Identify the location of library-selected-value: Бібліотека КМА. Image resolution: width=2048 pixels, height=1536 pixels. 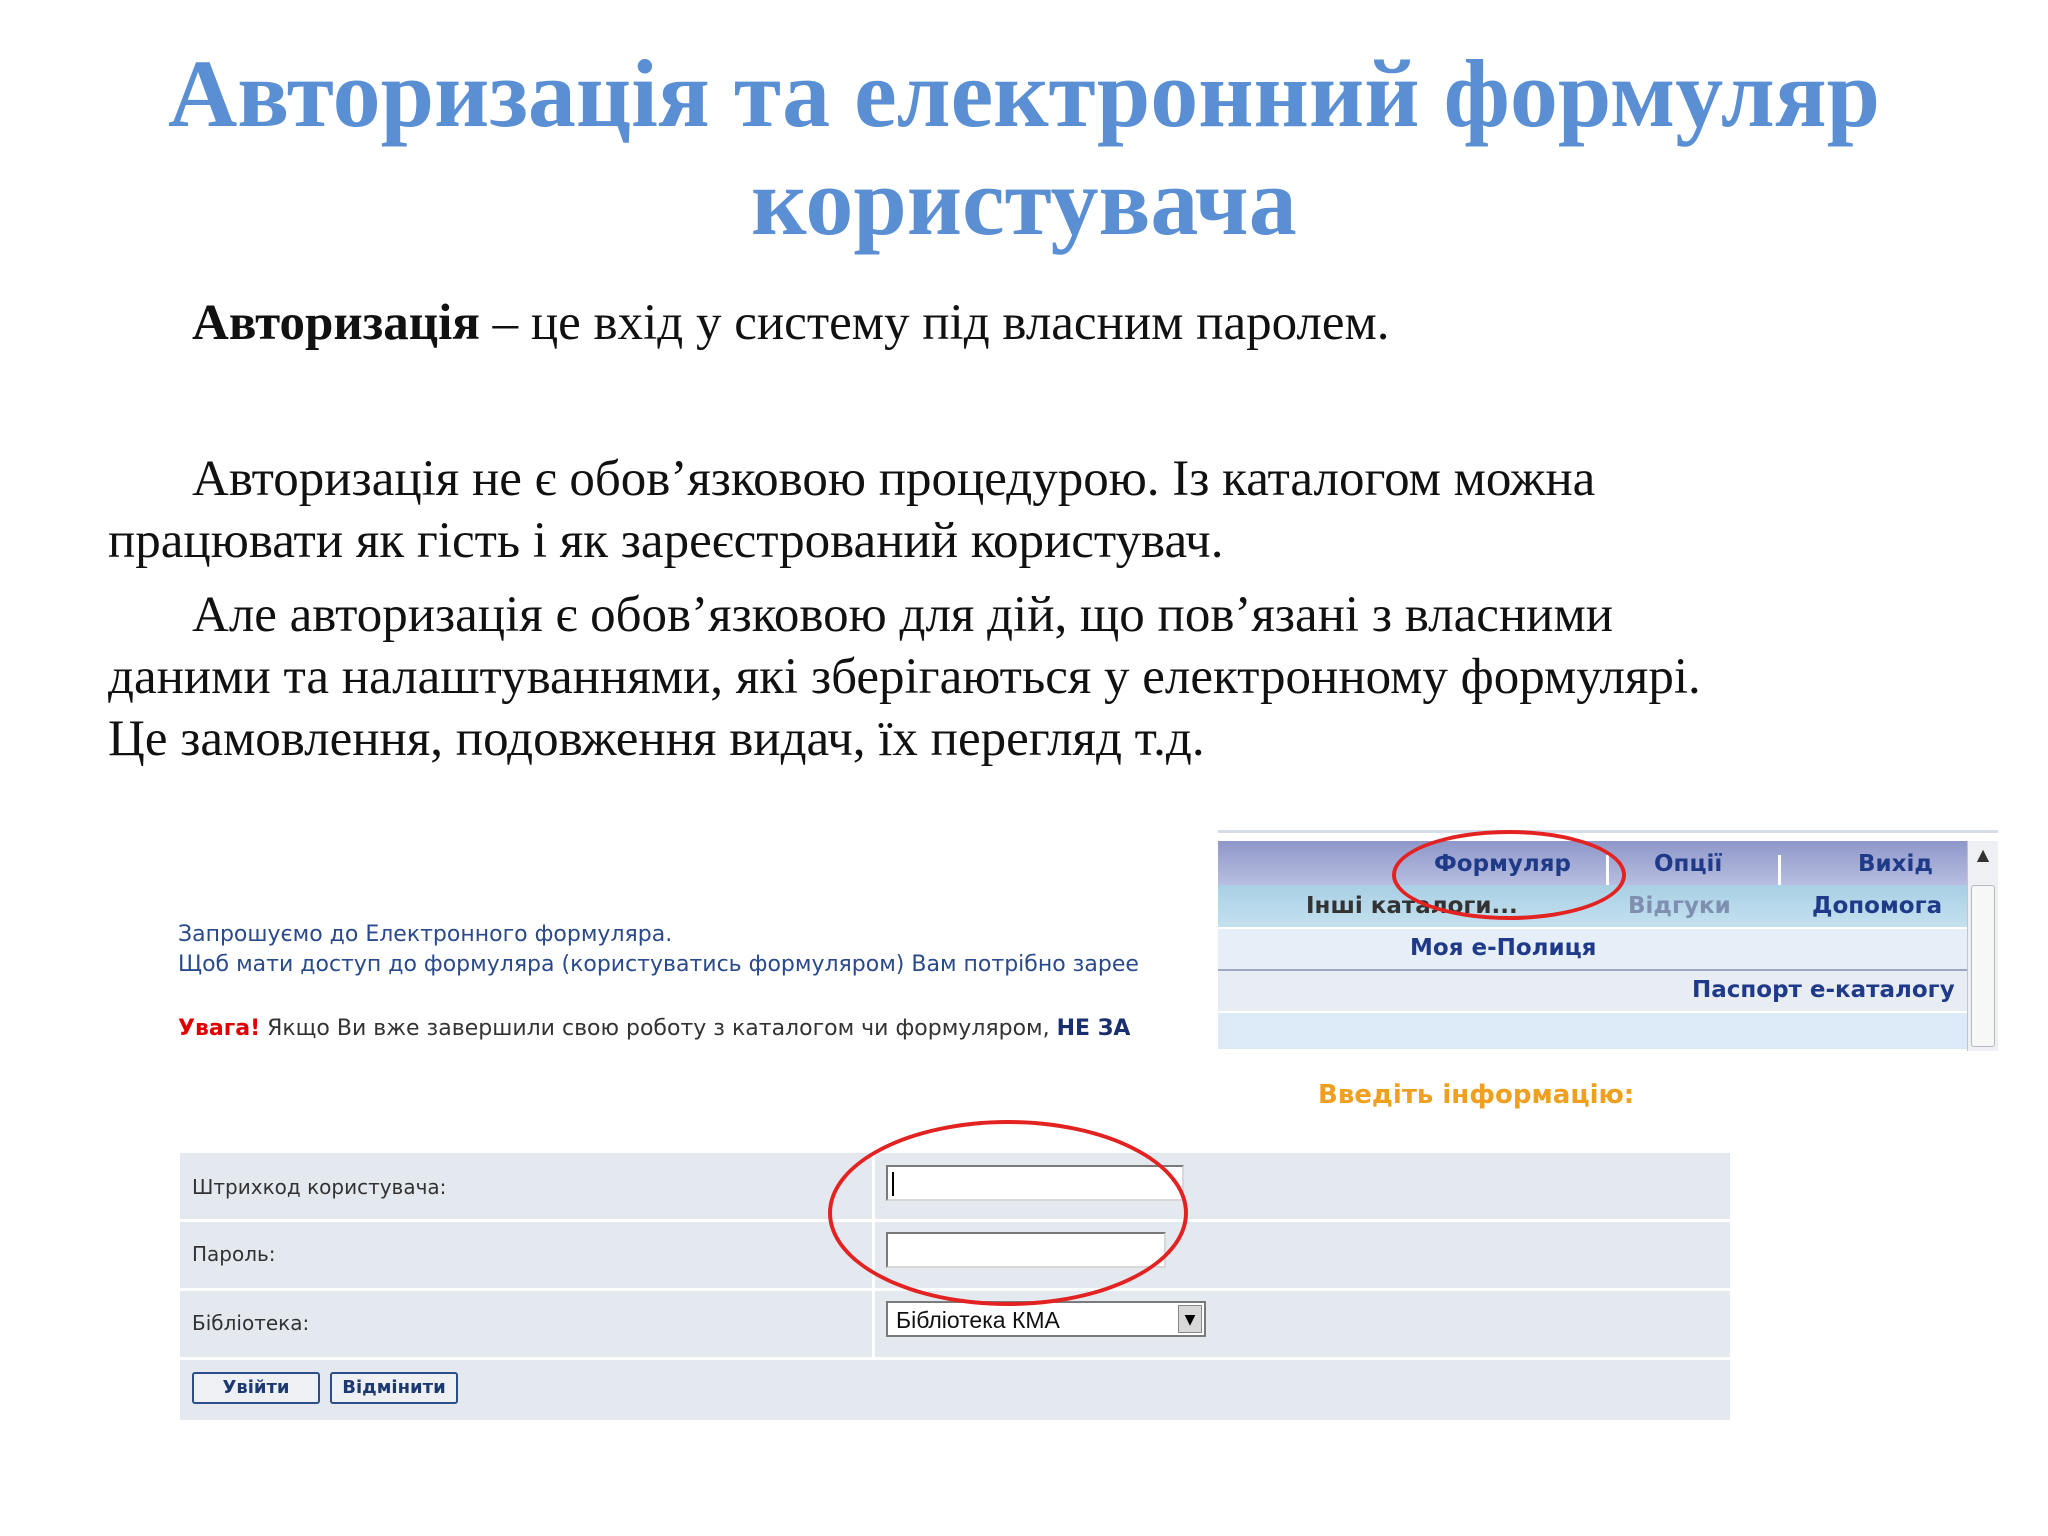
(978, 1320).